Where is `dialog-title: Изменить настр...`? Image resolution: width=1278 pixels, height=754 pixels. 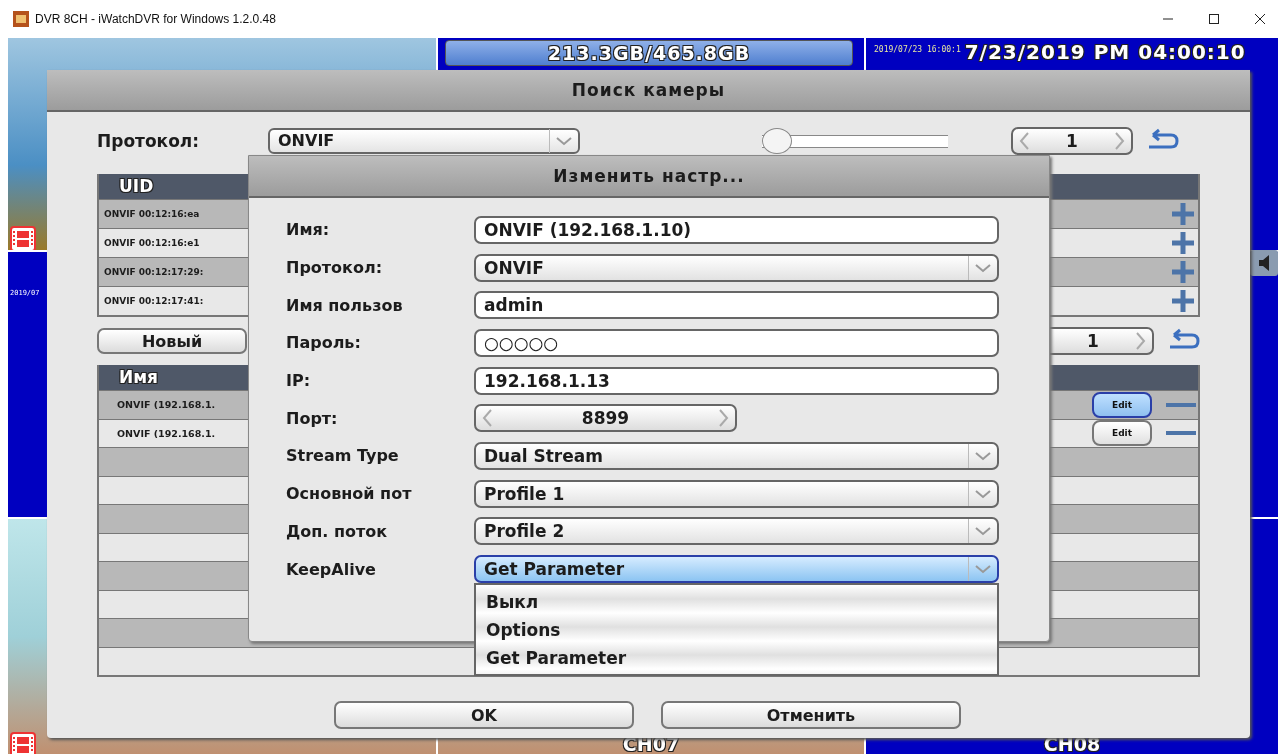 dialog-title: Изменить настр... is located at coordinates (649, 177).